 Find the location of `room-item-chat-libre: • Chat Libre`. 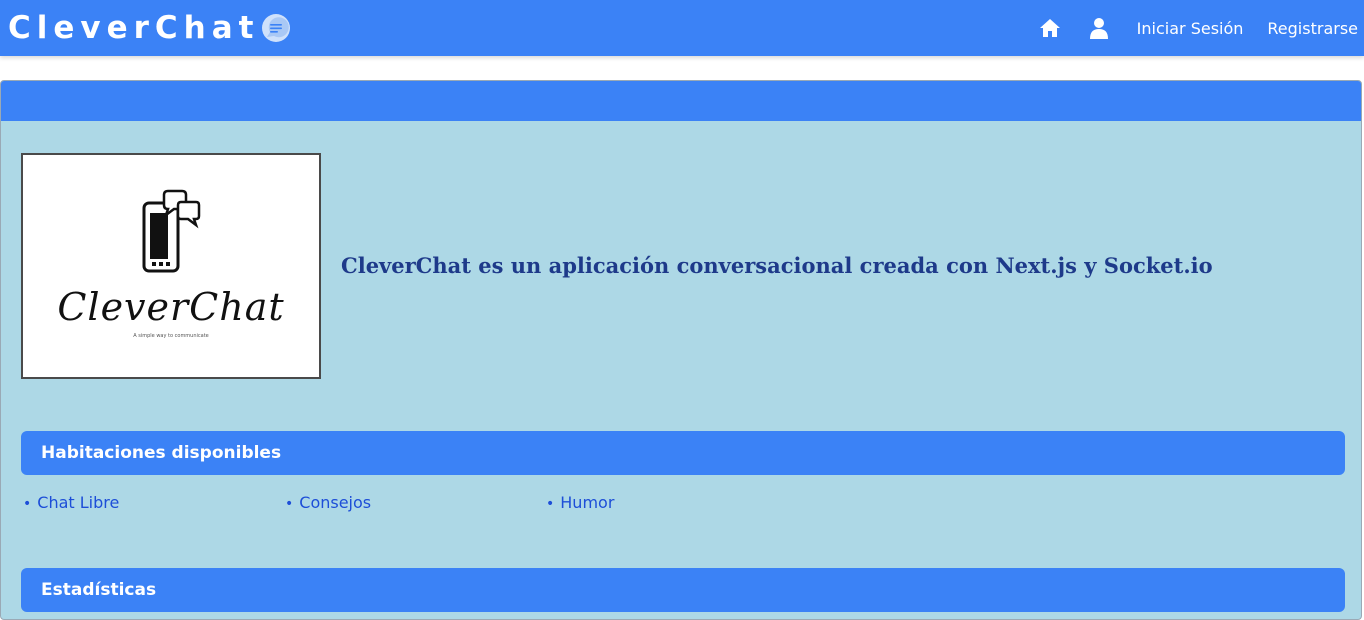

room-item-chat-libre: • Chat Libre is located at coordinates (71, 502).